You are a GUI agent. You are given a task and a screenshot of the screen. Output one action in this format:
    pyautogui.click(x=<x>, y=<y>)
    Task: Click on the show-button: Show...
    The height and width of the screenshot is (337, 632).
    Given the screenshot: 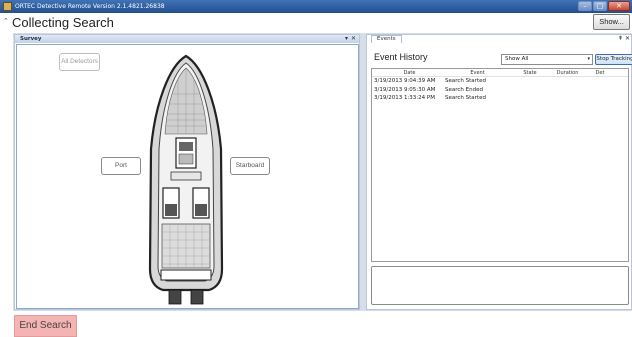 What is the action you would take?
    pyautogui.click(x=611, y=22)
    